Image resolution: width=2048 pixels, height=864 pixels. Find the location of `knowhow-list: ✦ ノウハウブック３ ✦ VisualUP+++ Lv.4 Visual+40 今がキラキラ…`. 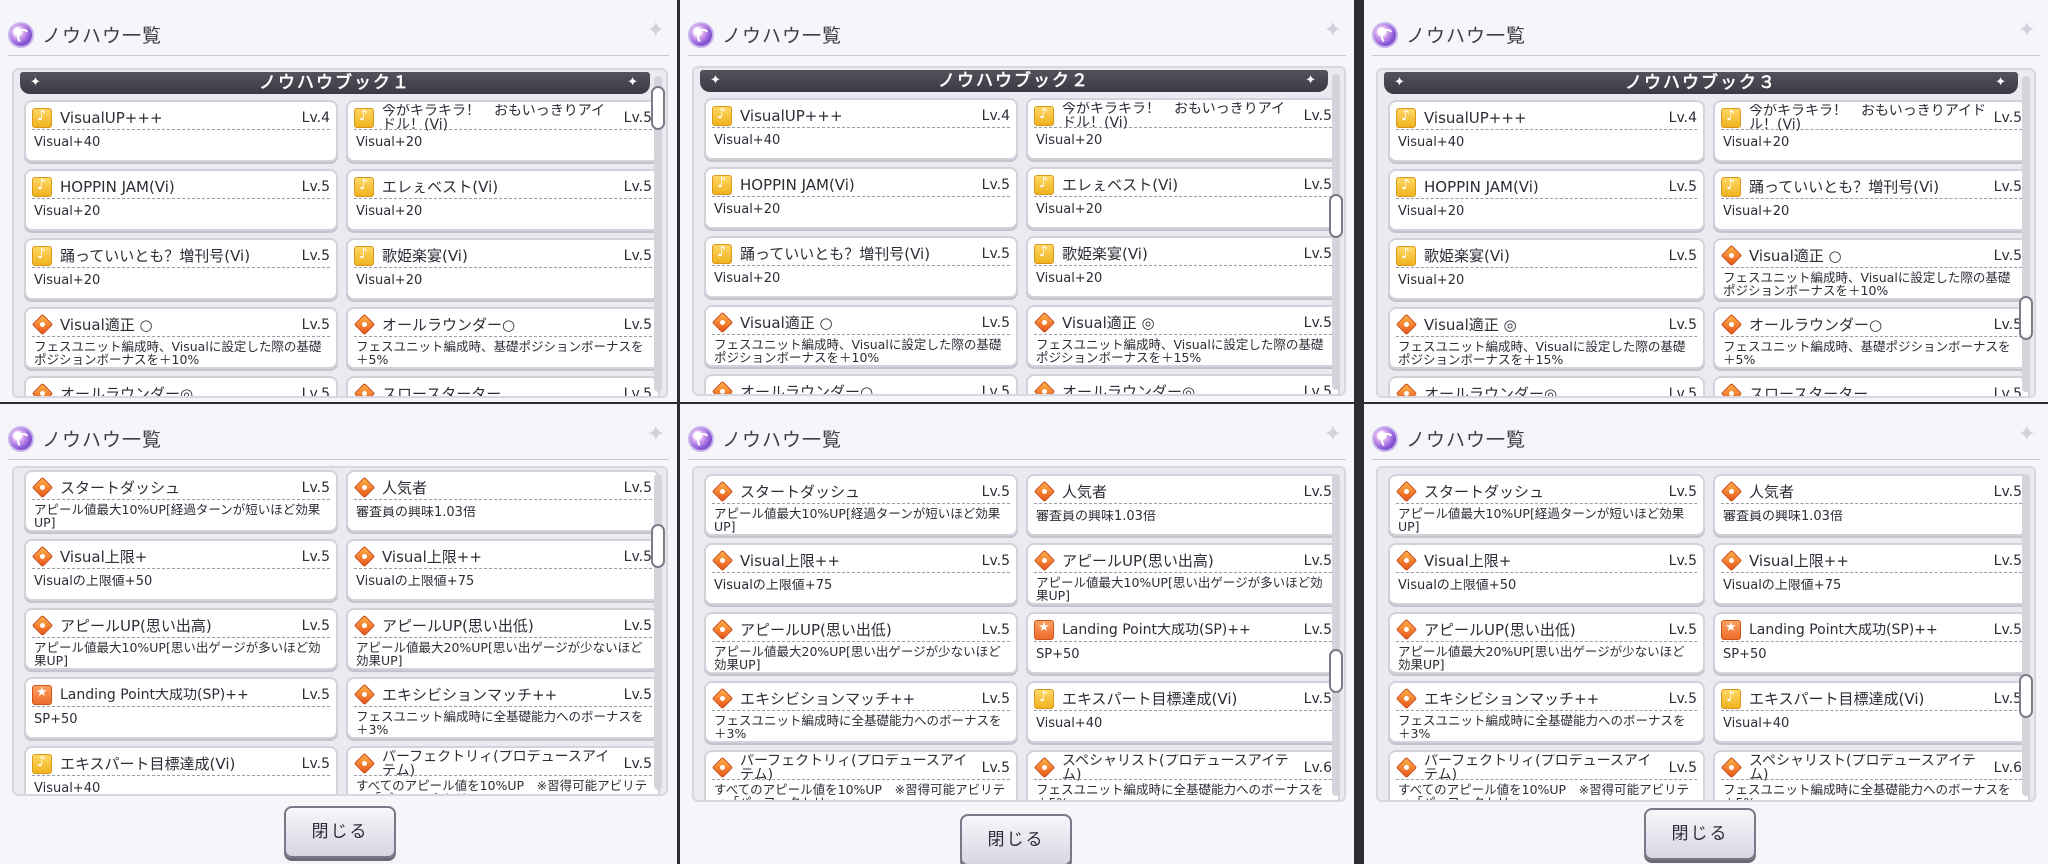

knowhow-list: ✦ ノウハウブック３ ✦ VisualUP+++ Lv.4 Visual+40 今がキラキラ… is located at coordinates (1706, 233).